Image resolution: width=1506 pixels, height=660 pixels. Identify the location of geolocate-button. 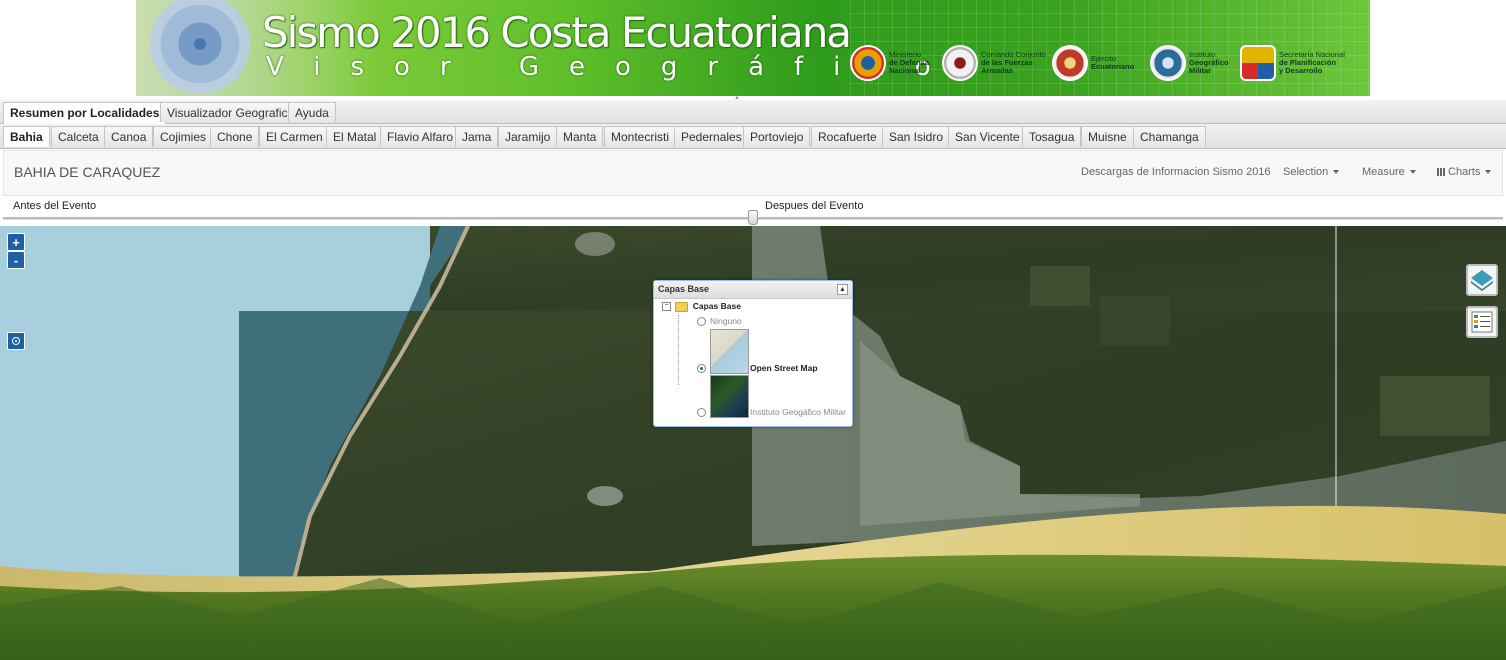
(16, 341).